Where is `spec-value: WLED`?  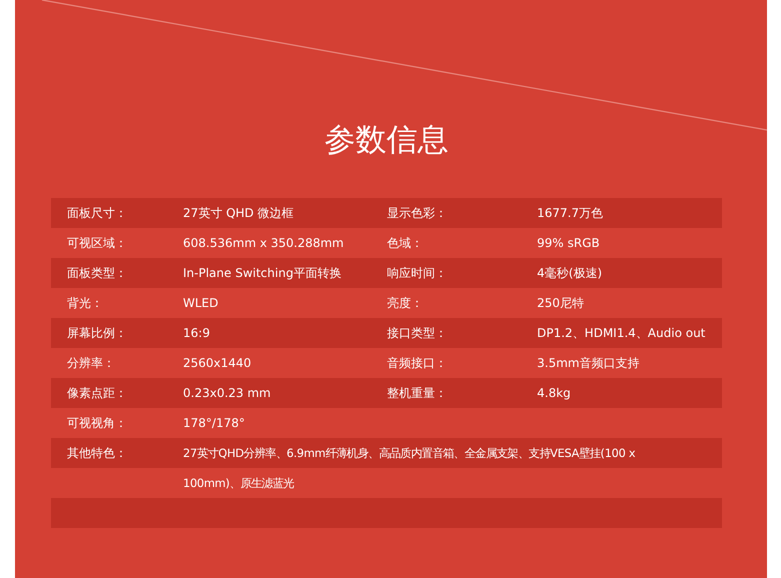
spec-value: WLED is located at coordinates (201, 303).